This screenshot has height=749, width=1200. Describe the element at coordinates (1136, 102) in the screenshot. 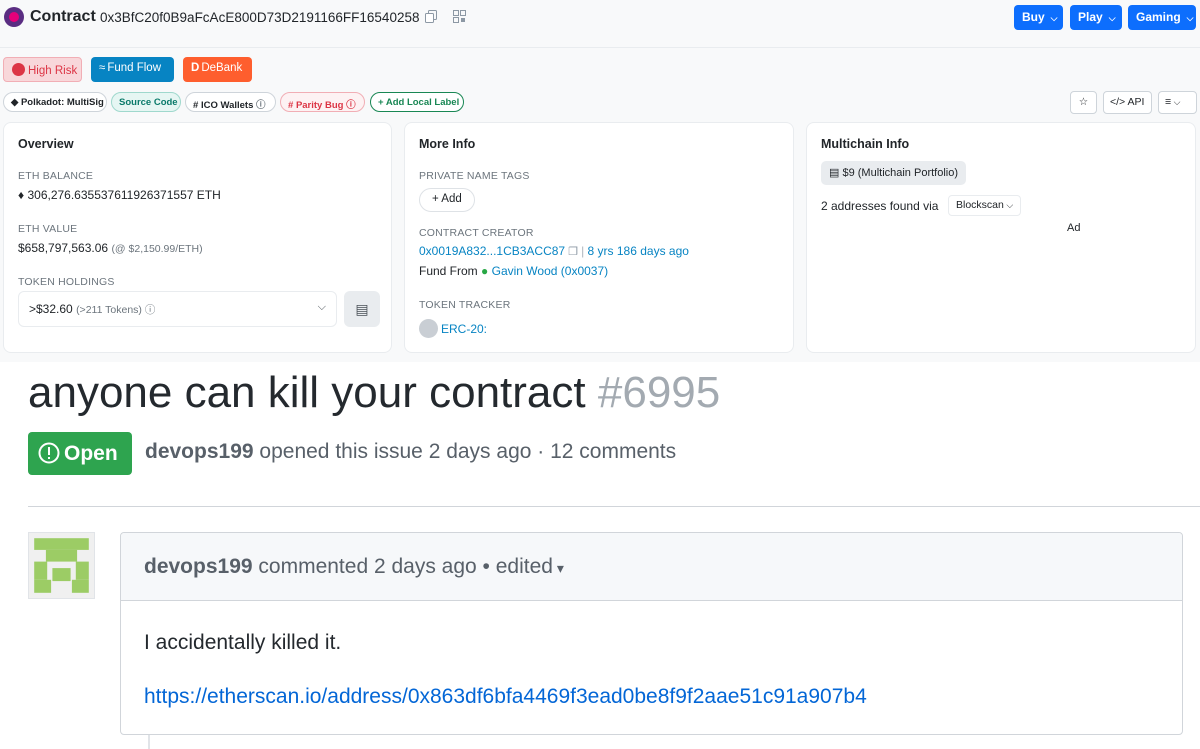

I see `api-label: API` at that location.